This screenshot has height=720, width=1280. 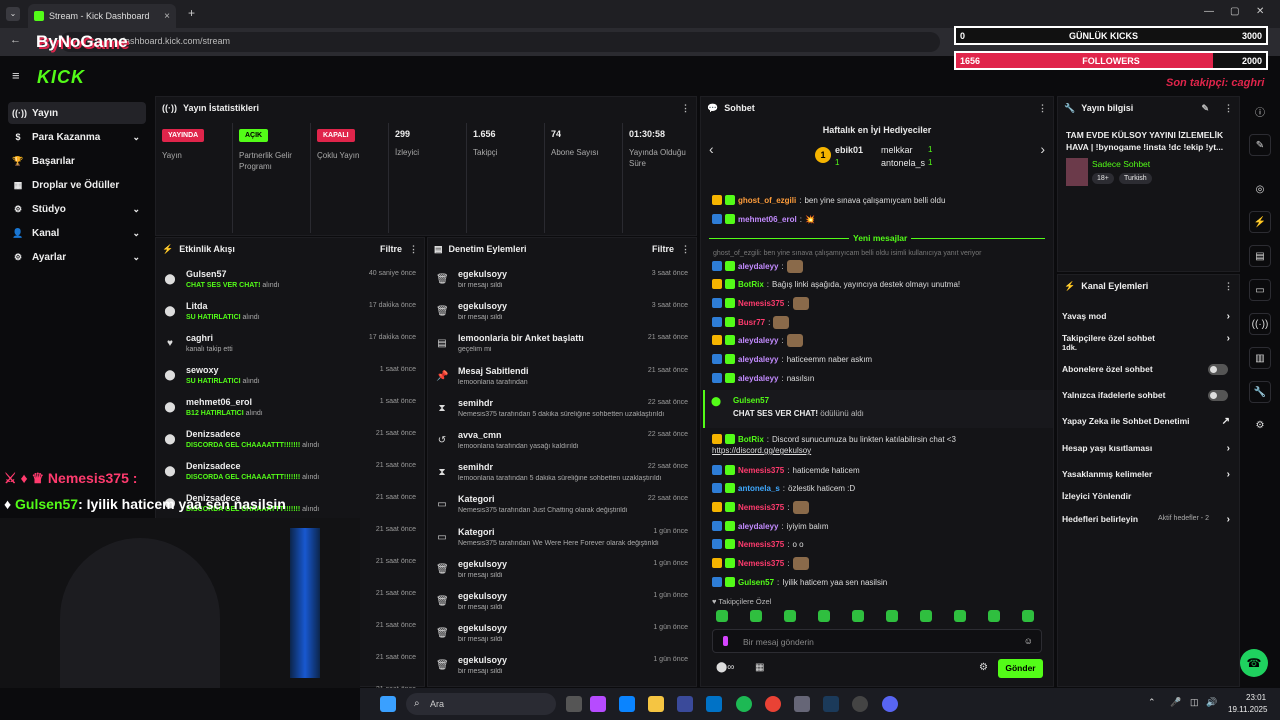 I want to click on edge-icon, so click(x=627, y=704).